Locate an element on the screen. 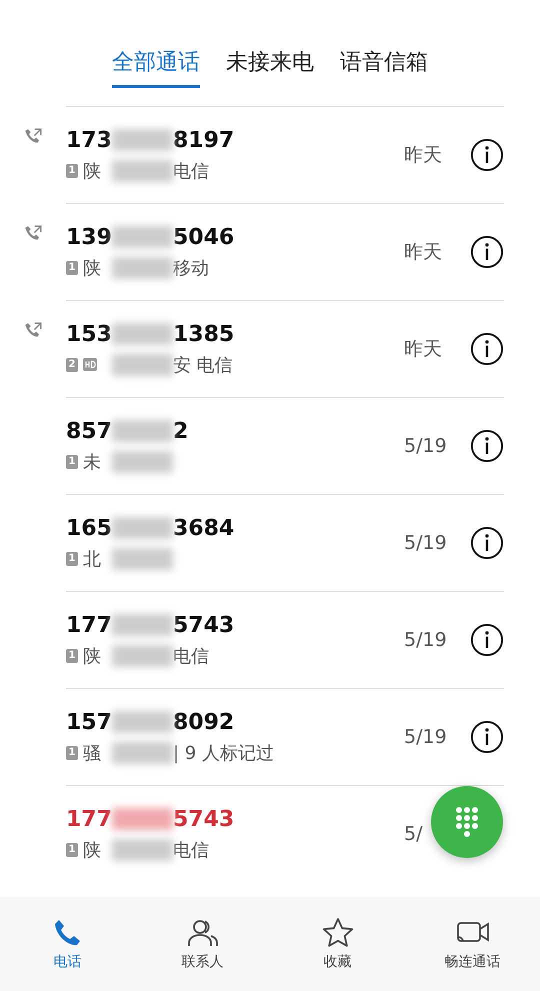  dialpad-button is located at coordinates (467, 822).